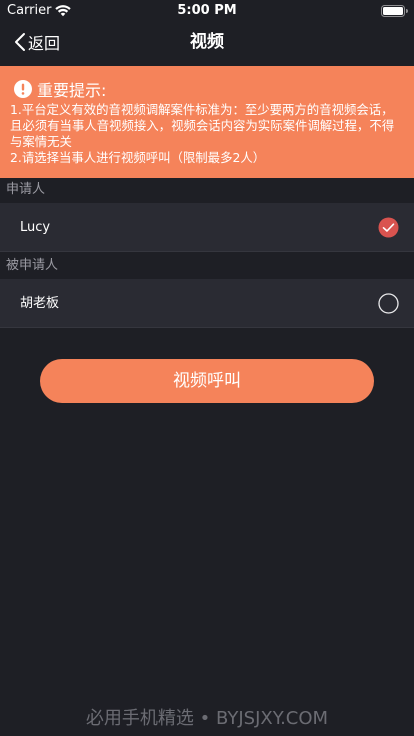  What do you see at coordinates (388, 303) in the screenshot?
I see `empty-circle-icon` at bounding box center [388, 303].